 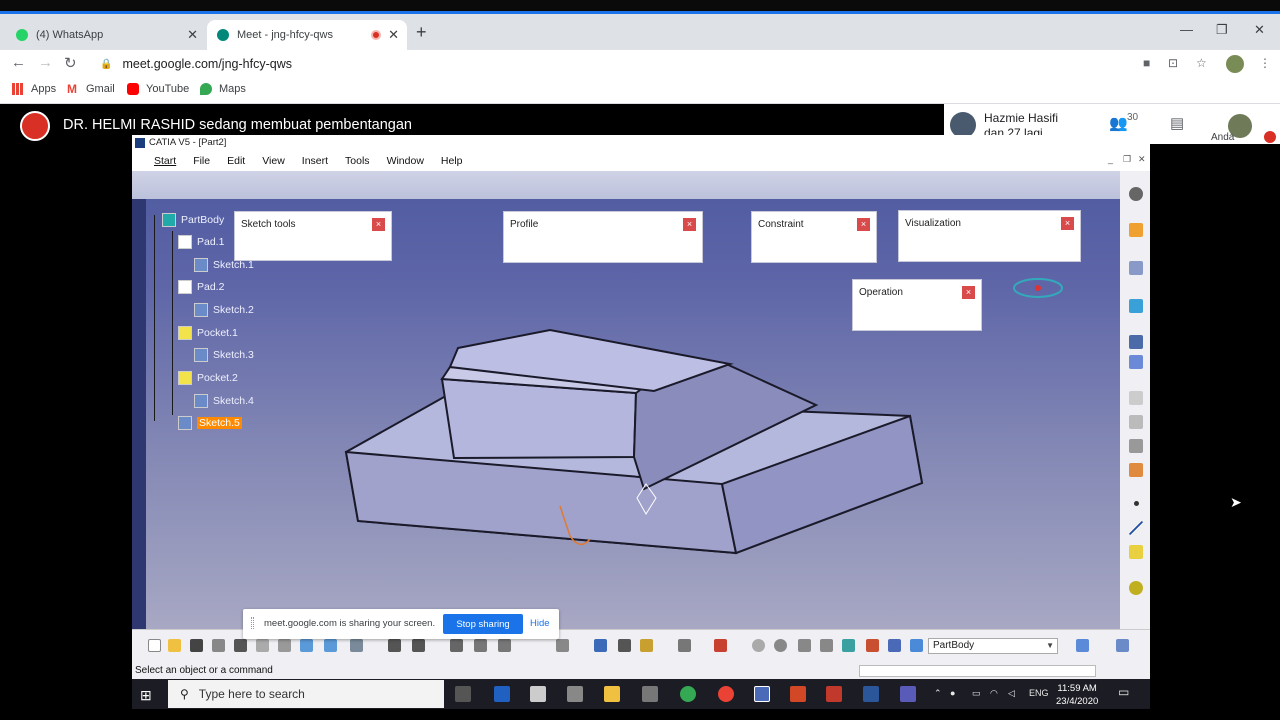 I want to click on drag-handle-icon, so click(x=252, y=623).